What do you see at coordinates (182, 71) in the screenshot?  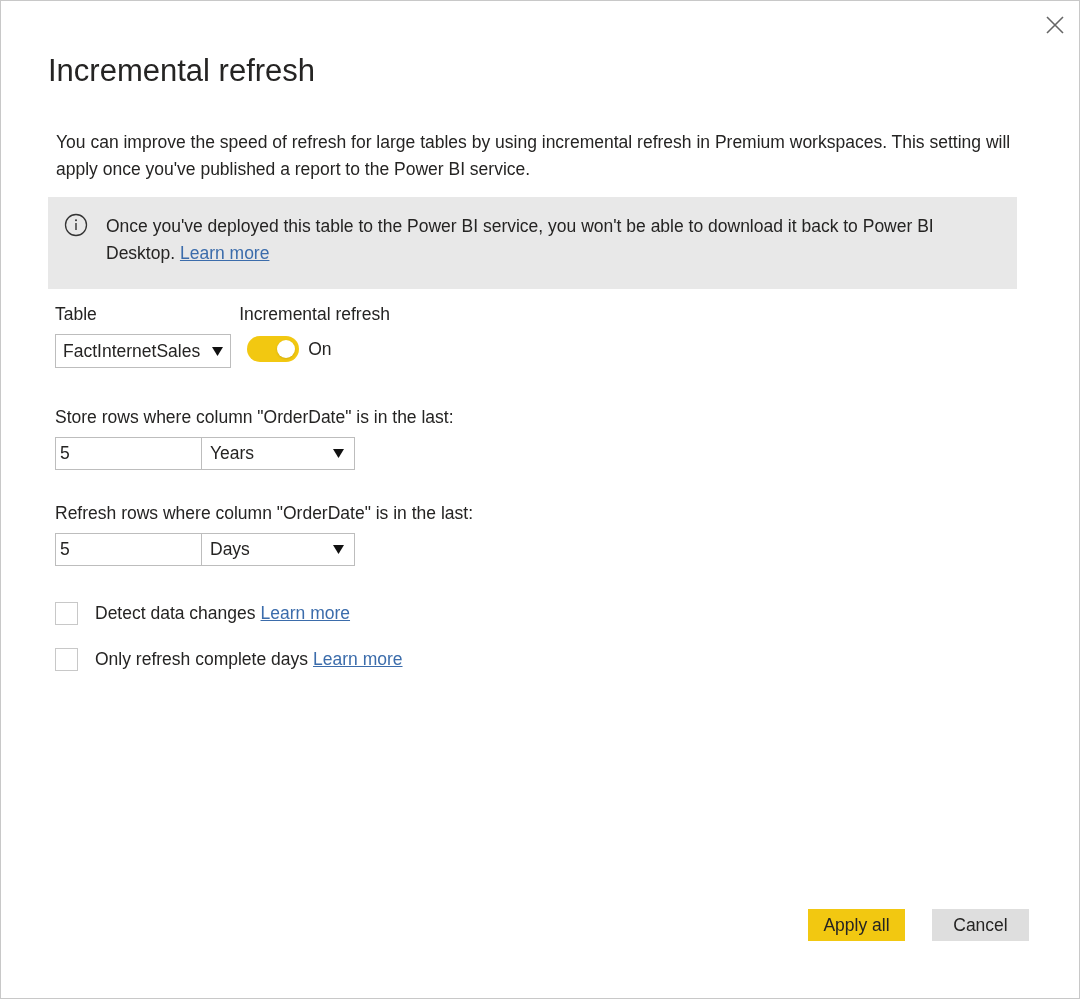 I see `dialog-title: Incremental refresh` at bounding box center [182, 71].